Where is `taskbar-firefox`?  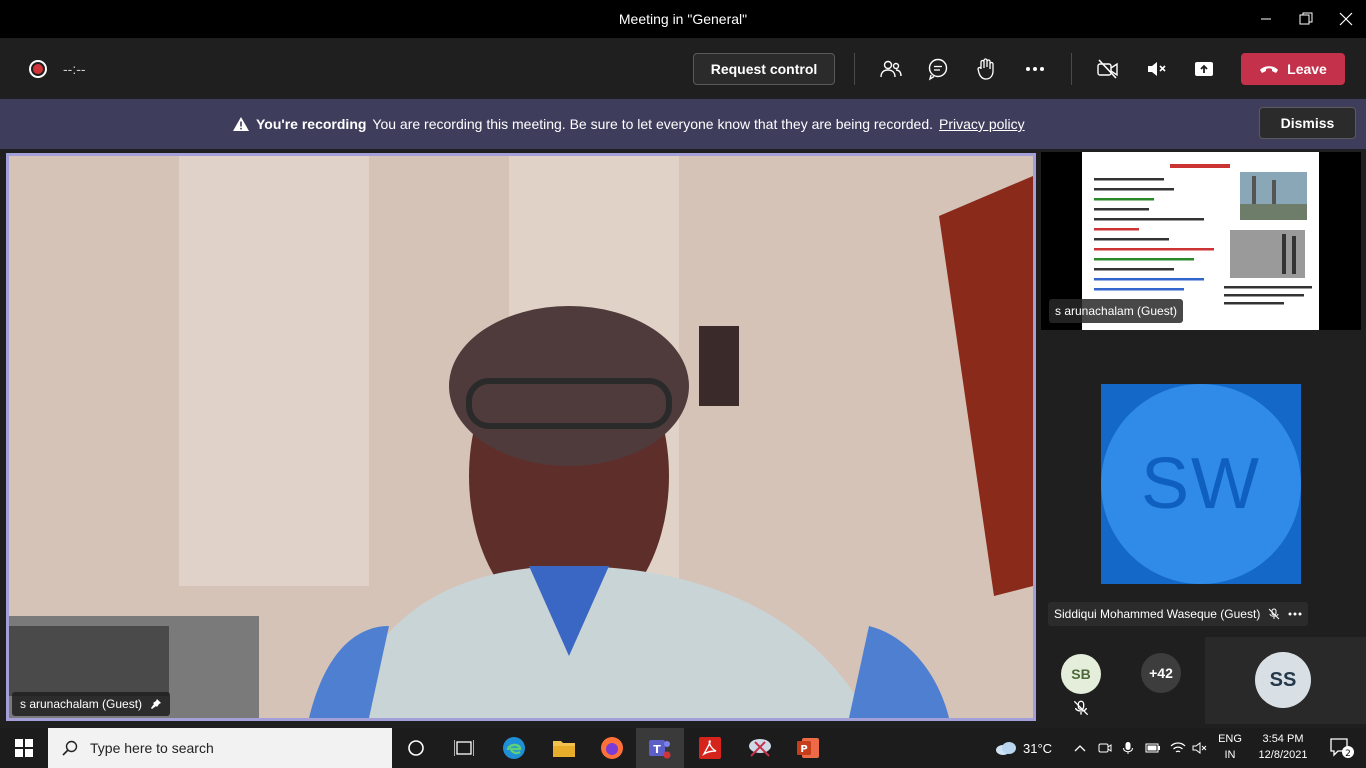 taskbar-firefox is located at coordinates (612, 748).